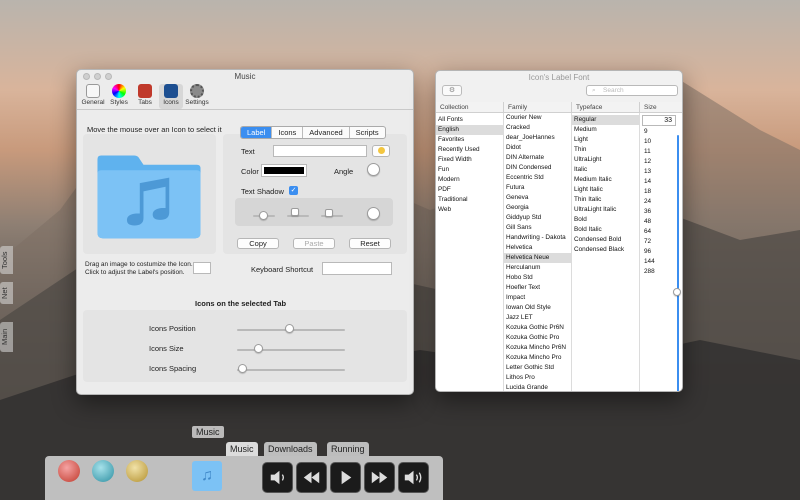 The width and height of the screenshot is (800, 500). I want to click on family-item: Cracked, so click(537, 128).